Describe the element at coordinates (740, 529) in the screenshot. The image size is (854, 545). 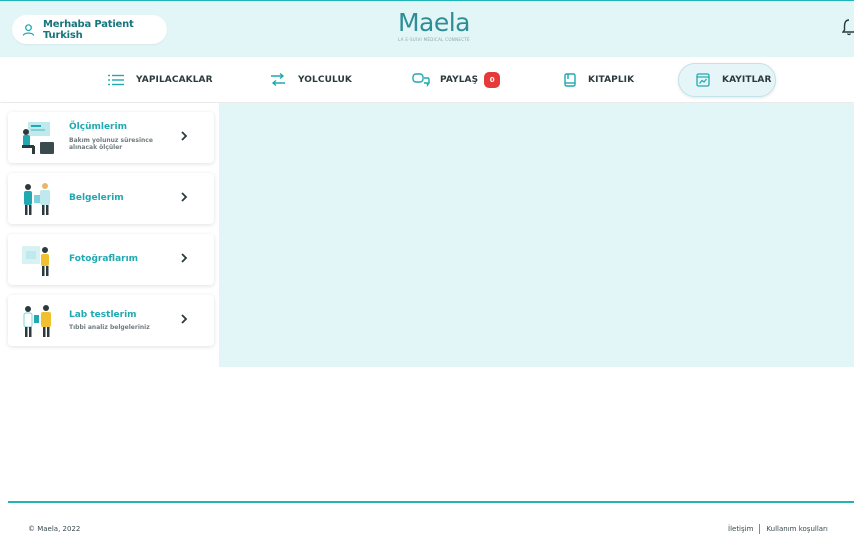
I see `footer-link-iletisim: İletişim` at that location.